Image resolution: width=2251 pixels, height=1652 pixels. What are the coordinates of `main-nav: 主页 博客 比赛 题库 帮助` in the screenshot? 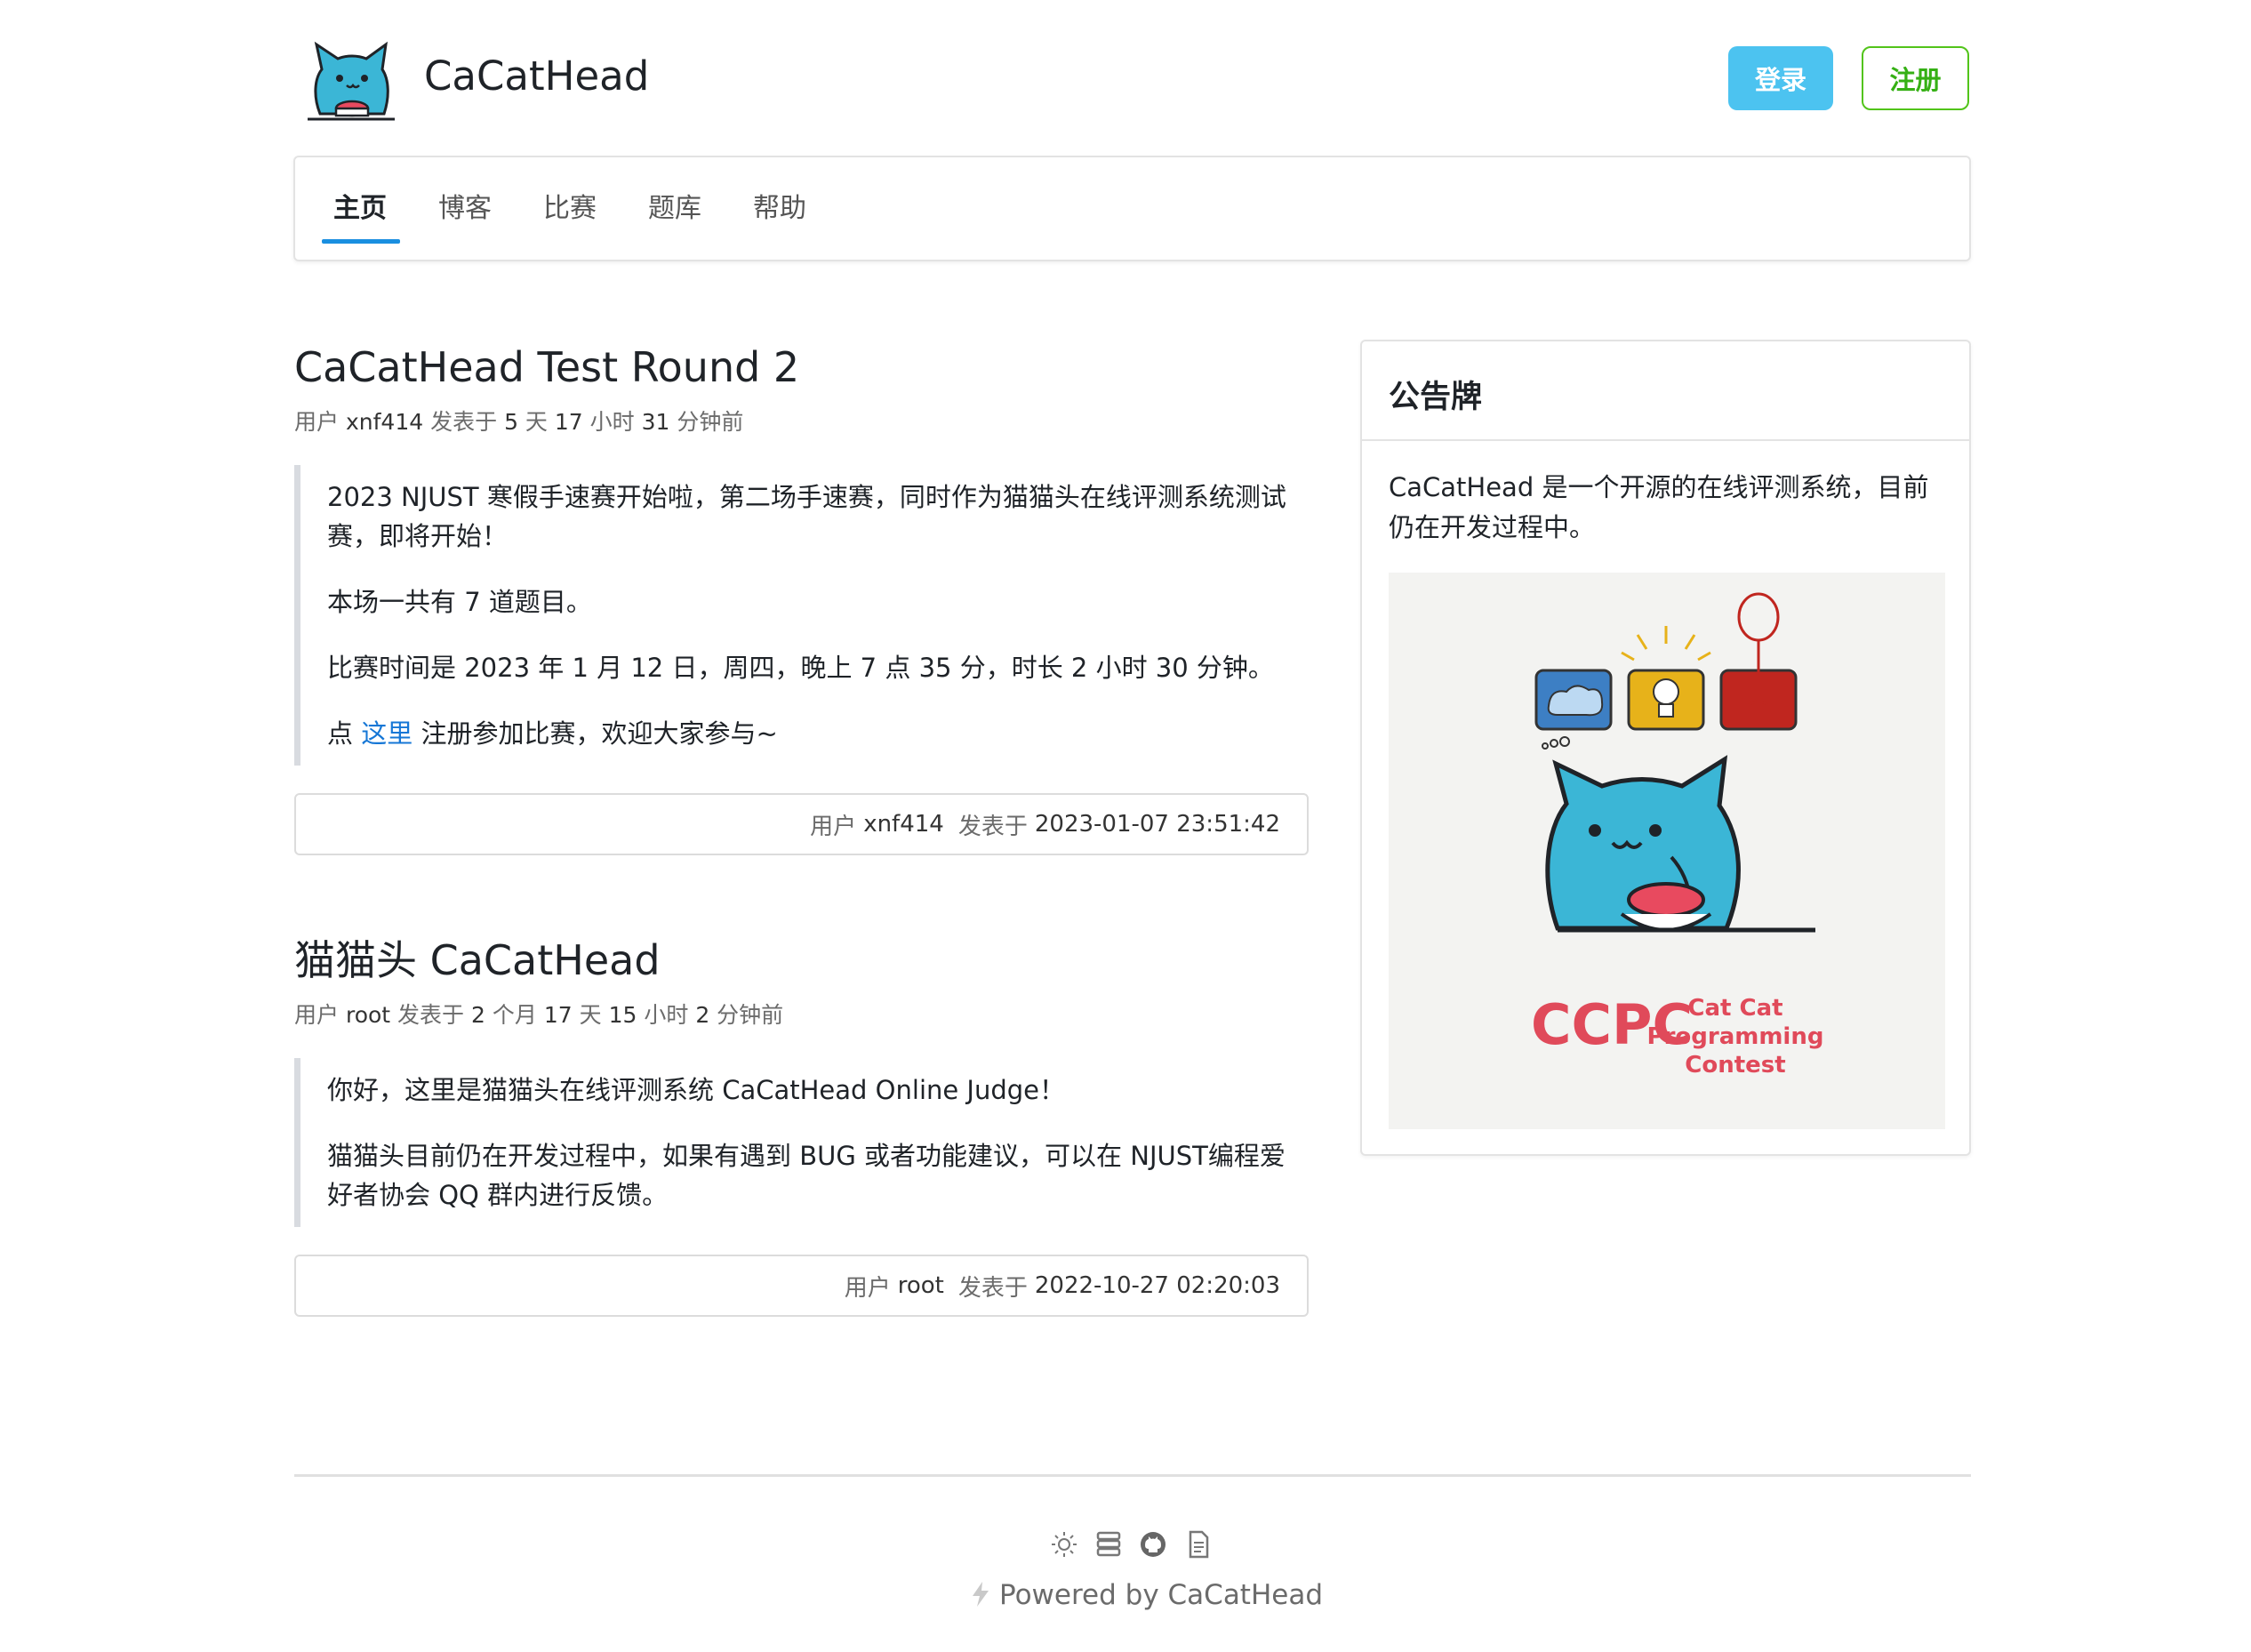 It's located at (1132, 209).